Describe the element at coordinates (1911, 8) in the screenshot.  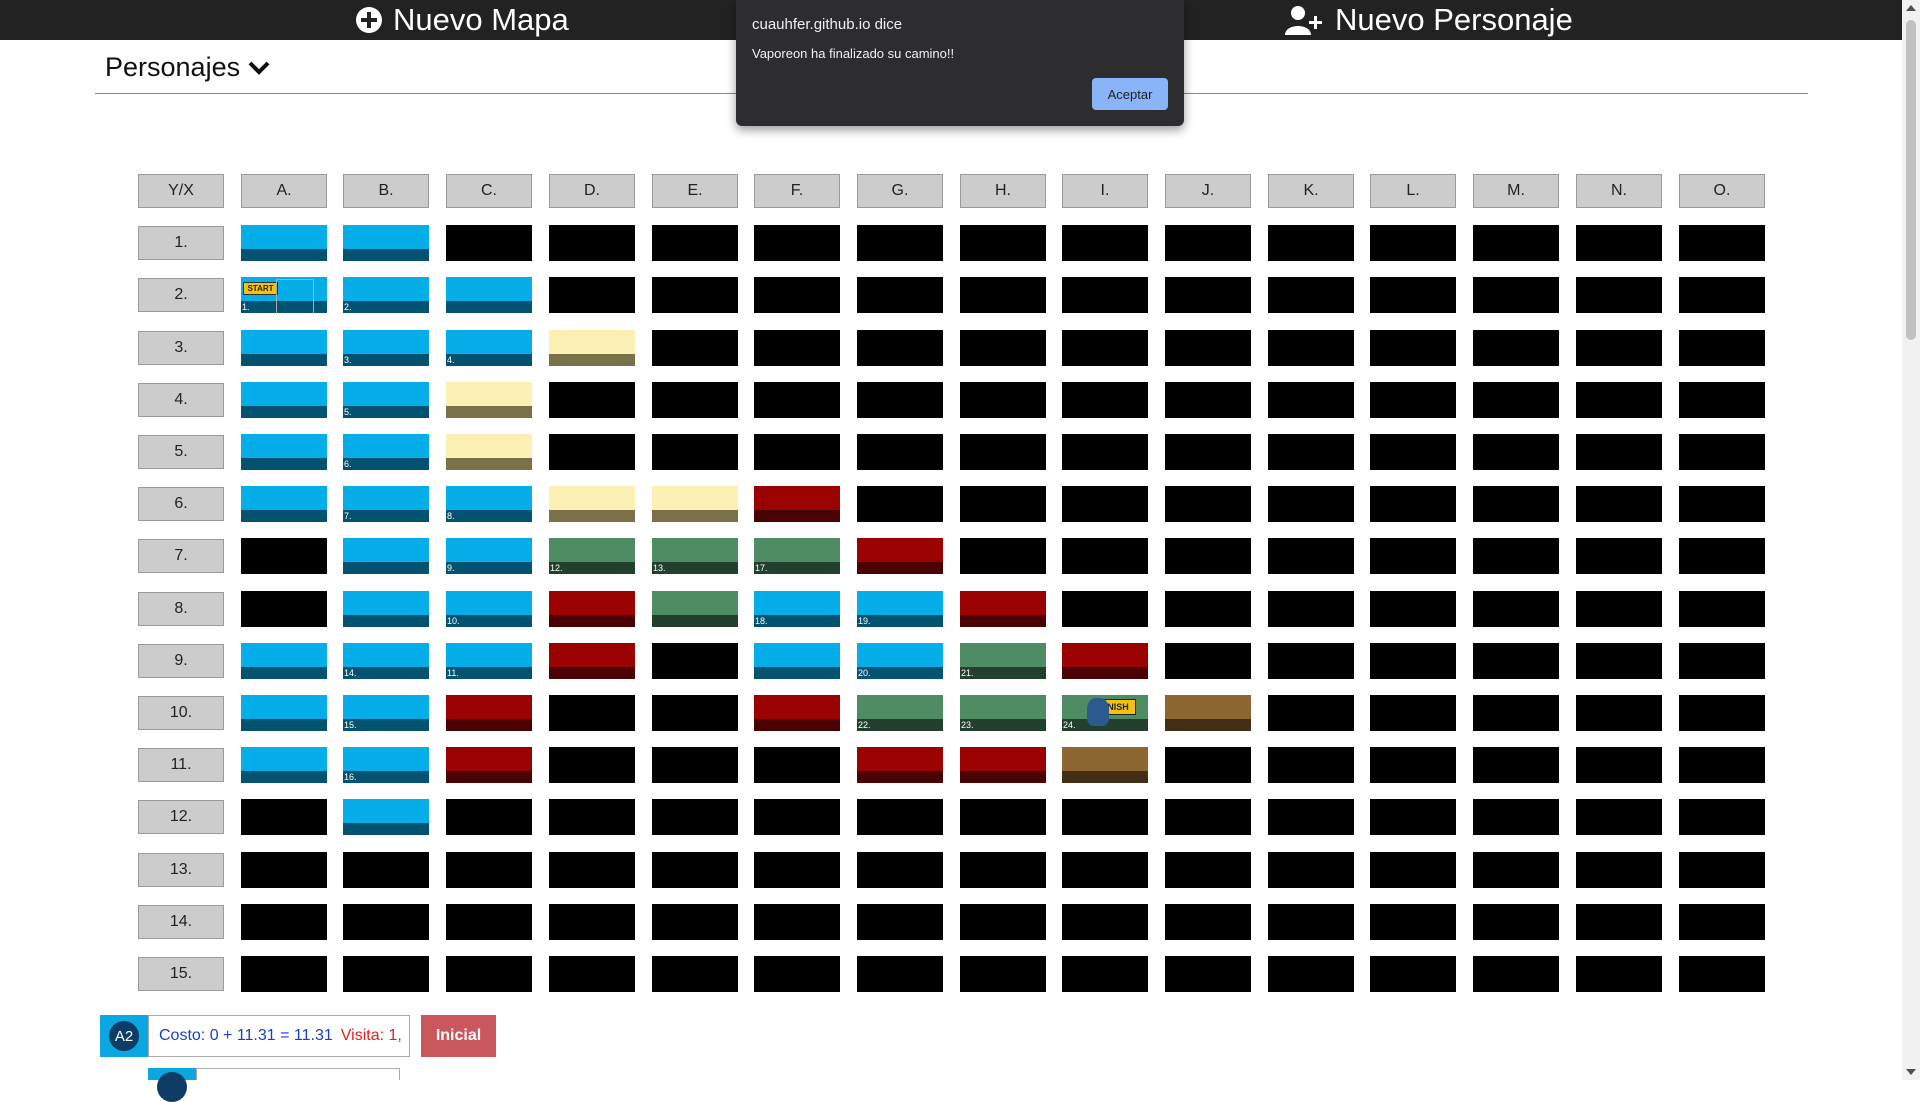
I see `scroll-up-icon` at that location.